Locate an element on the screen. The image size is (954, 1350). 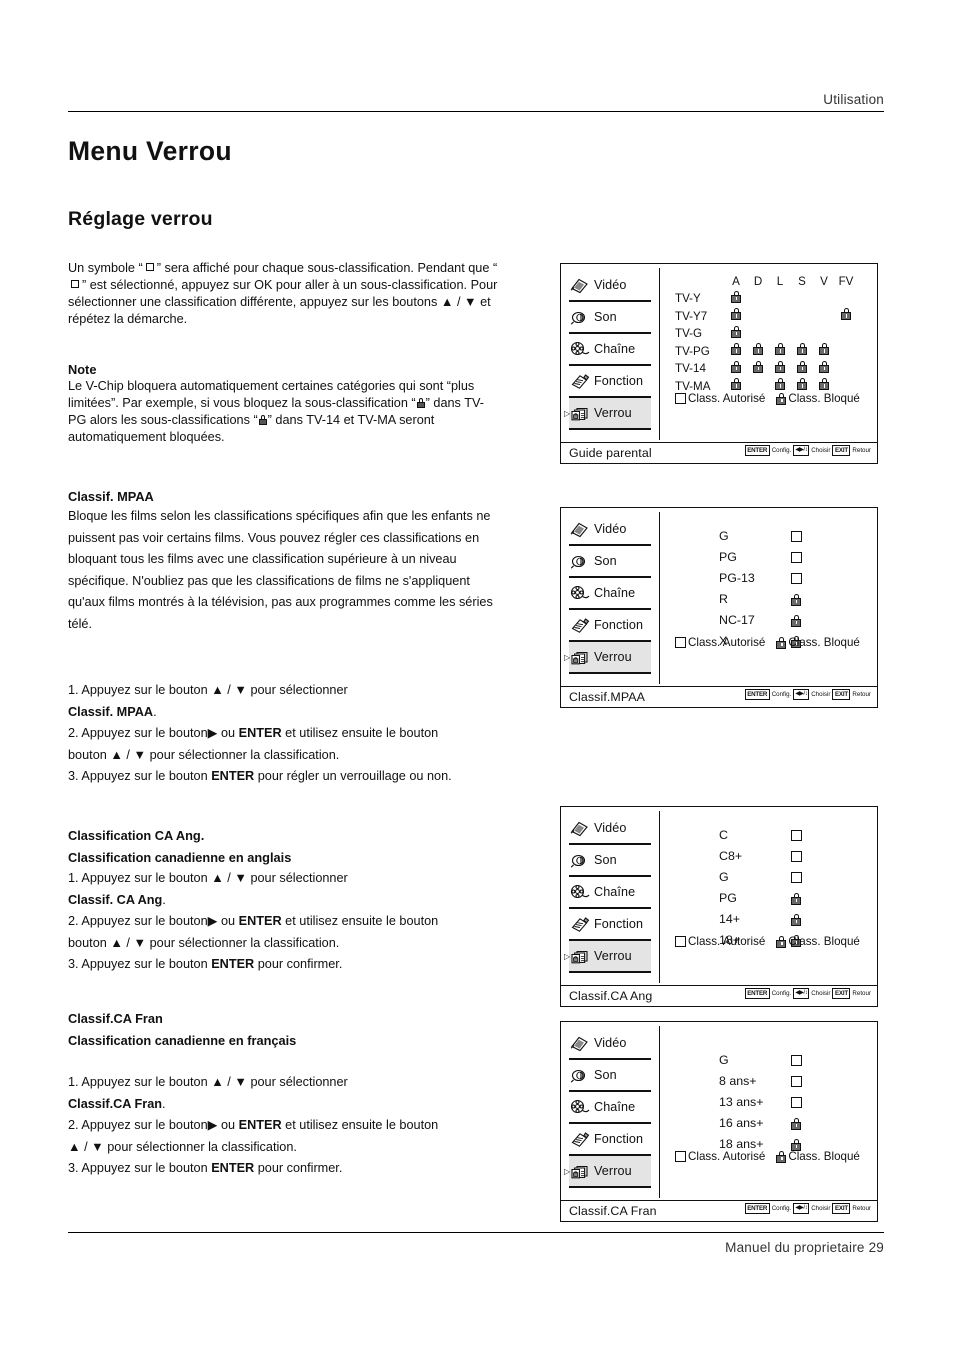
rating-grid: A D L S V FV TV-Y TV-Y7 TV-G TV-PG TV-14 TV-MA is located at coordinates (766, 335).